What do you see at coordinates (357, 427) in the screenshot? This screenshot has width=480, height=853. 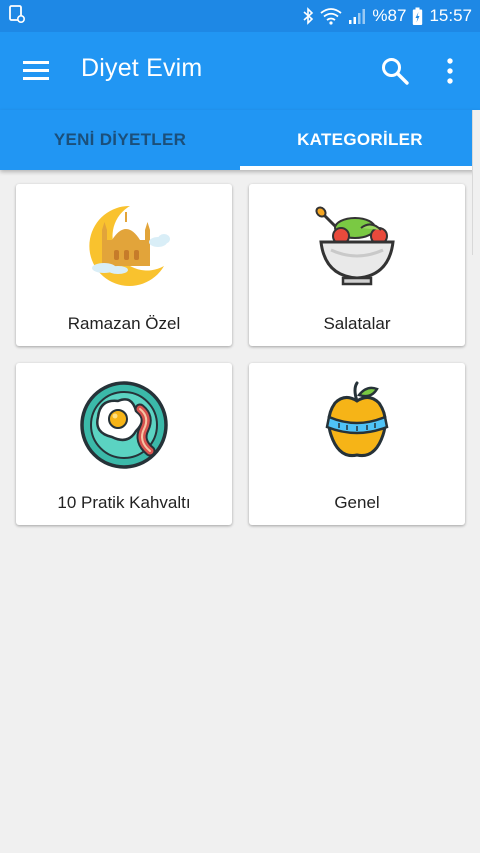 I see `apple-measuring-tape-icon` at bounding box center [357, 427].